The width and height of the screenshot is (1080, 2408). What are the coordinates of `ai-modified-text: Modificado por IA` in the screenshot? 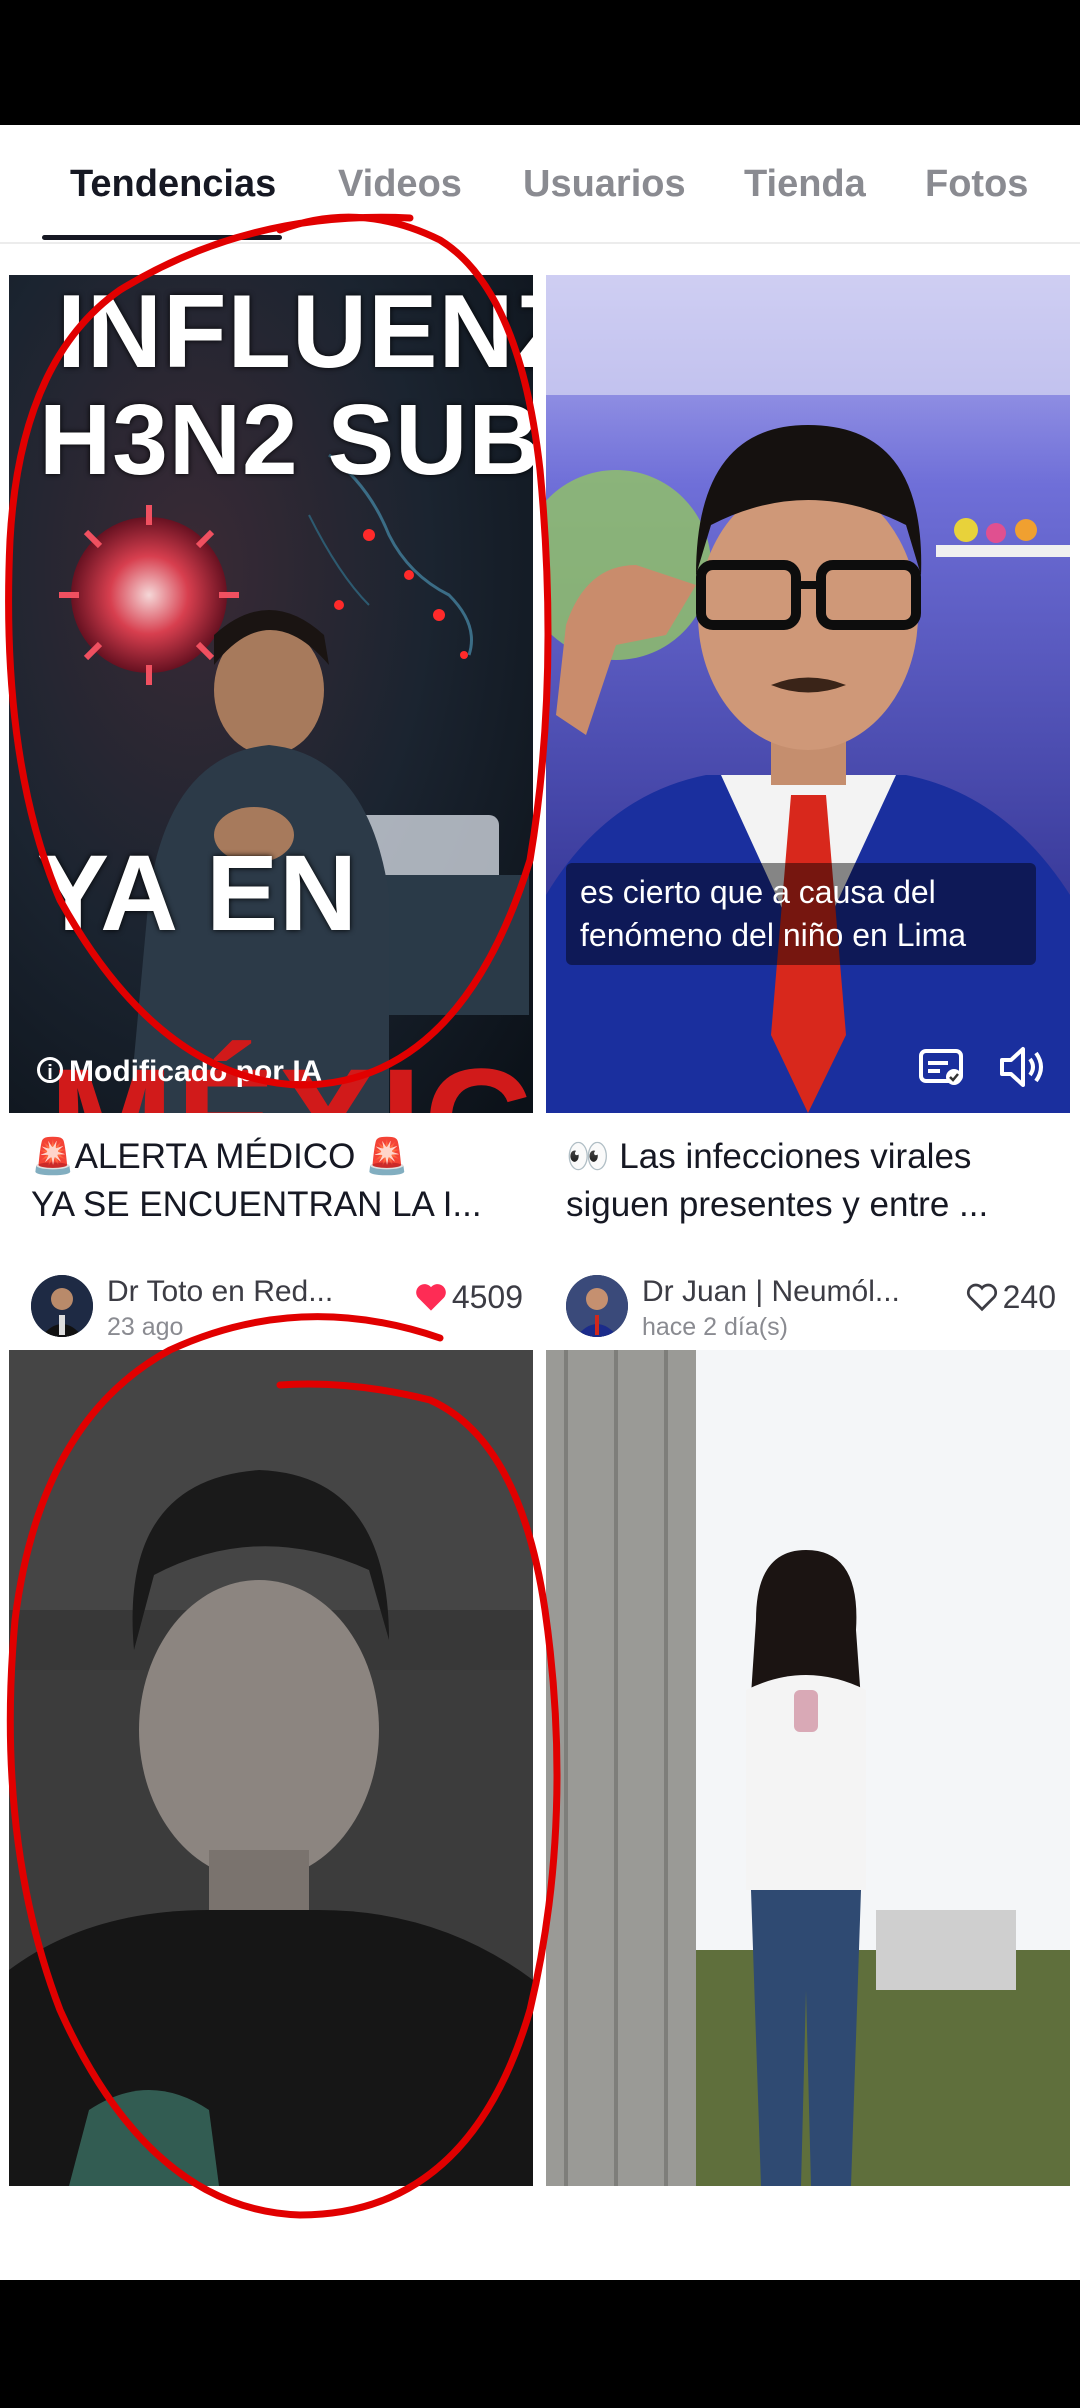 It's located at (196, 1071).